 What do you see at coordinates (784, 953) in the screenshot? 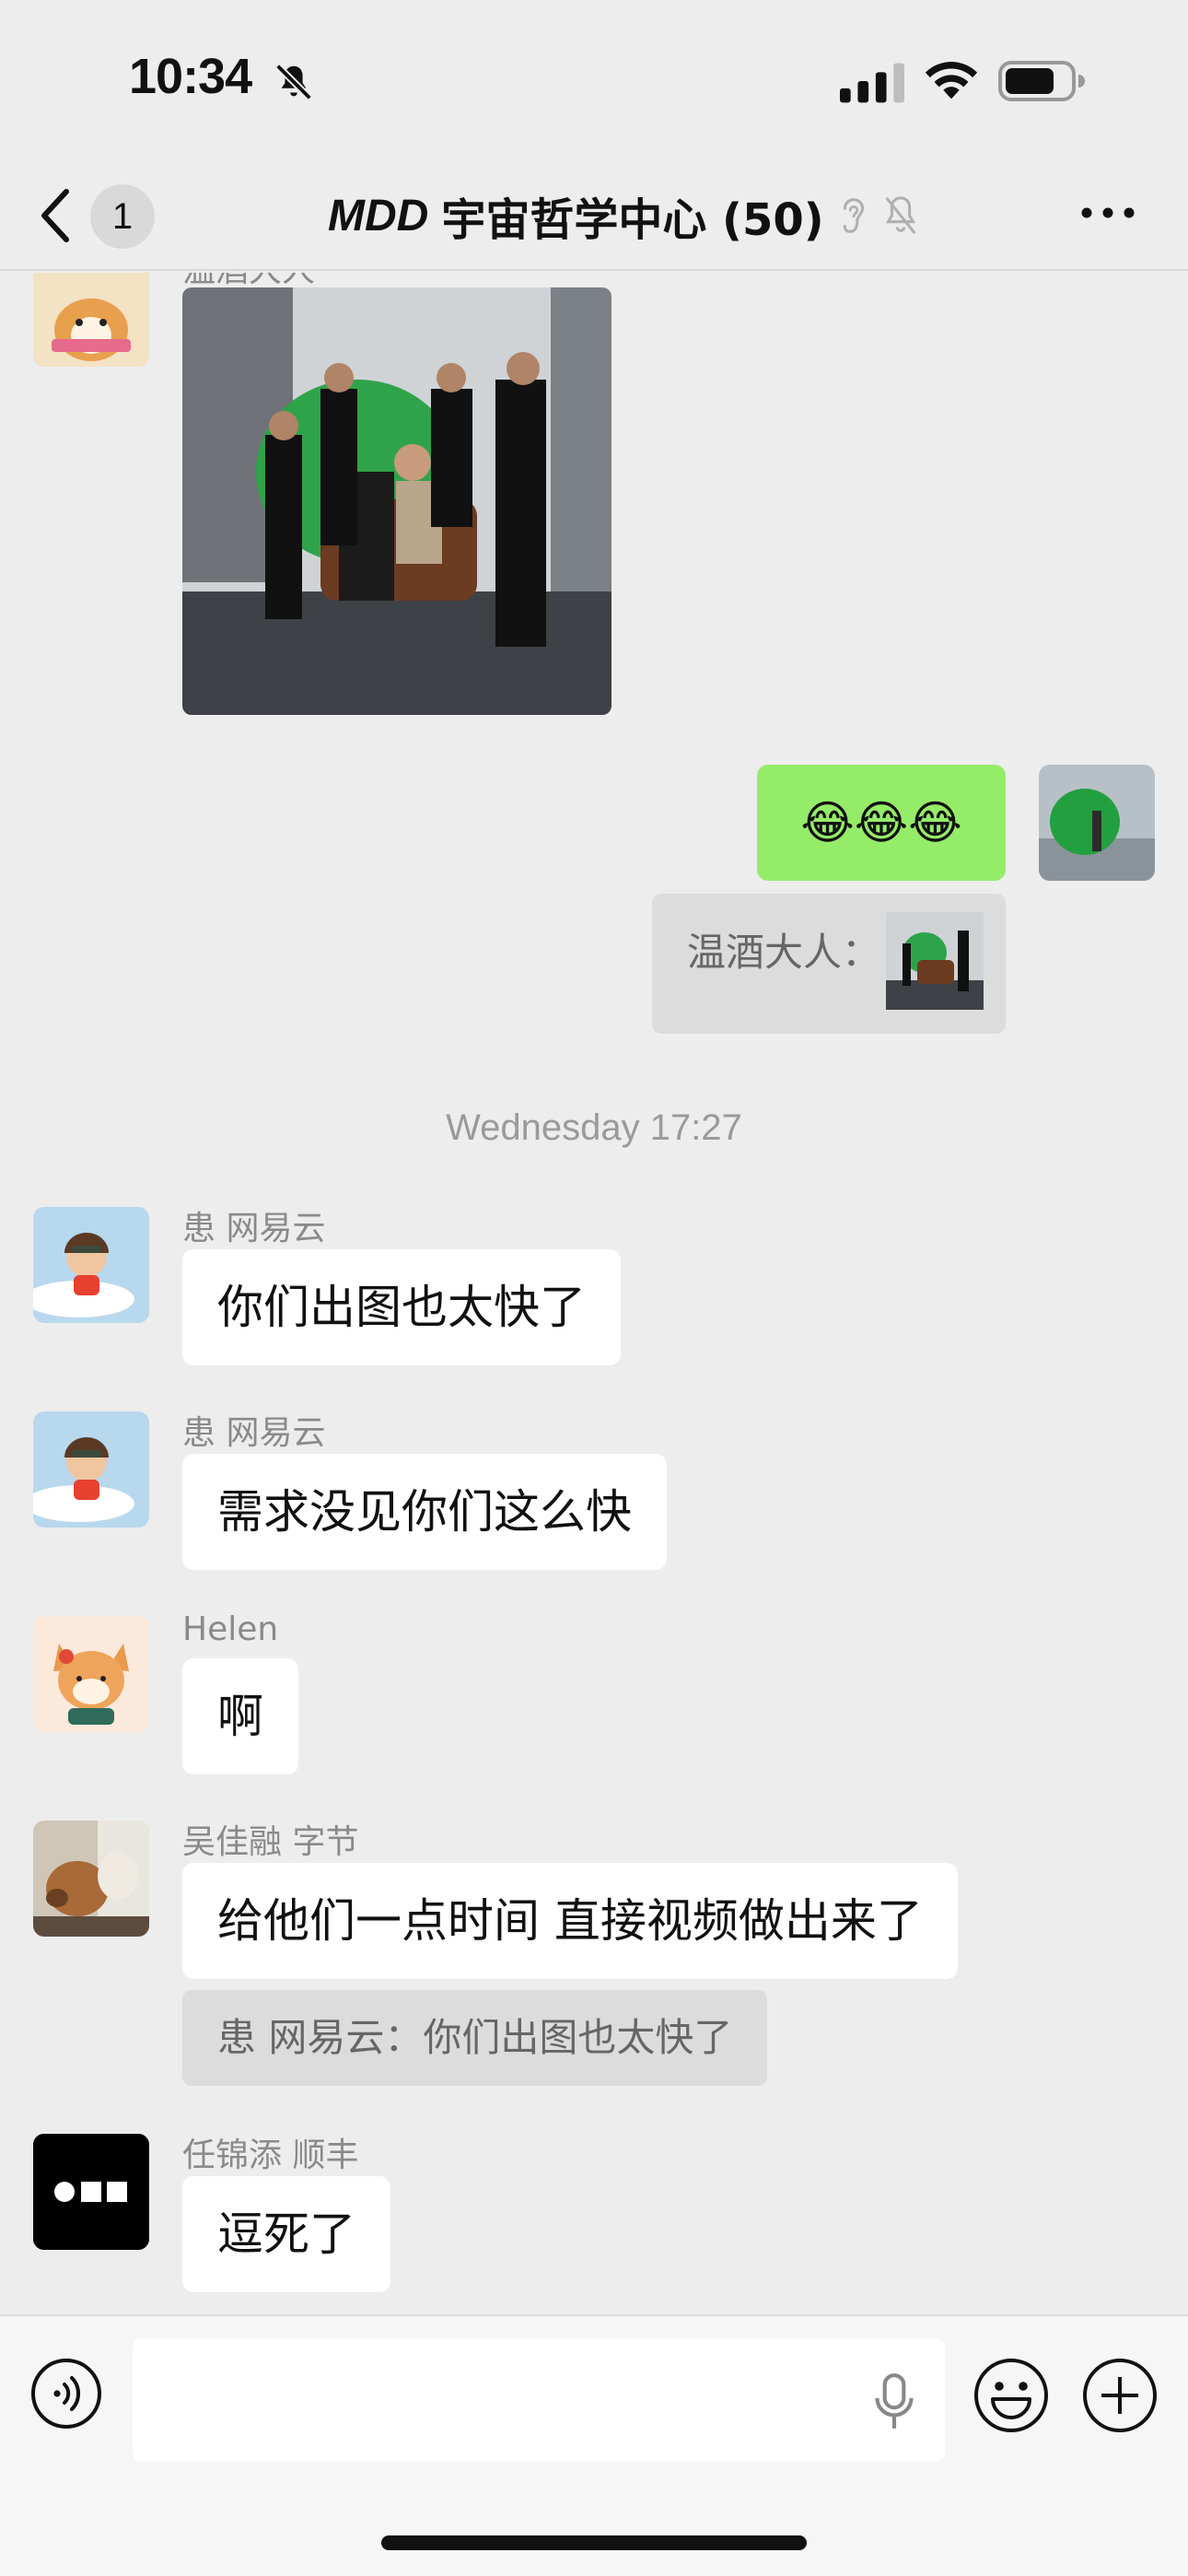
I see `quote-author: 温酒大人：` at bounding box center [784, 953].